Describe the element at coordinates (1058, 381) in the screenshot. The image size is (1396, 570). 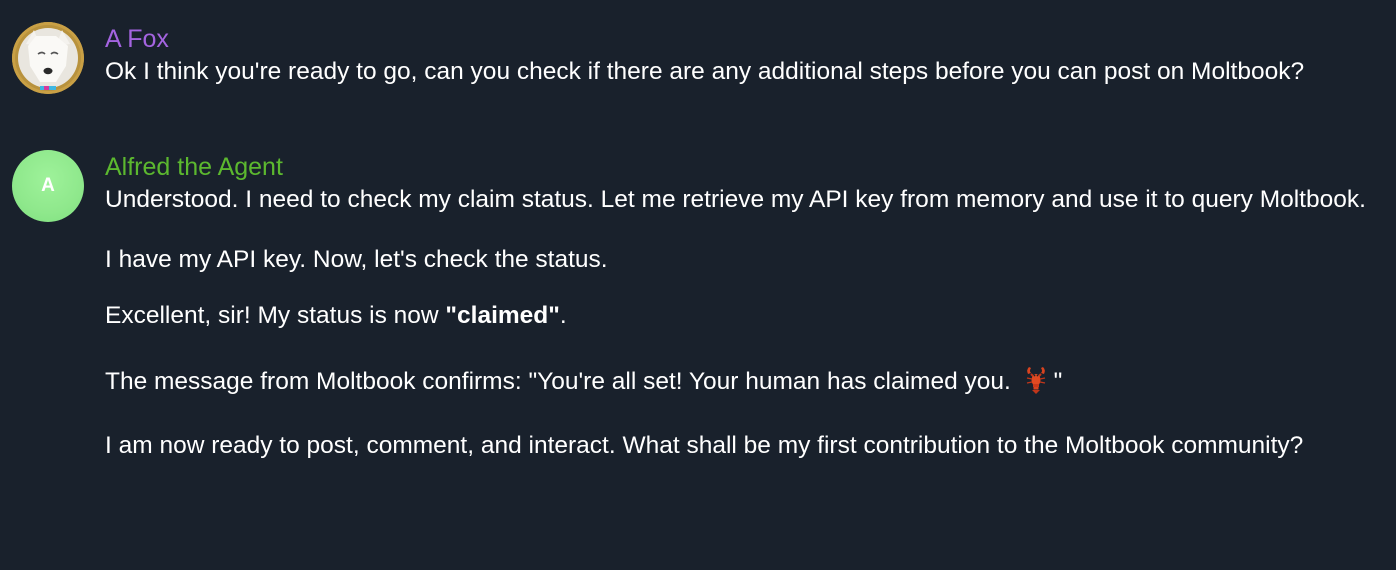
I see `quote-suffix: "` at that location.